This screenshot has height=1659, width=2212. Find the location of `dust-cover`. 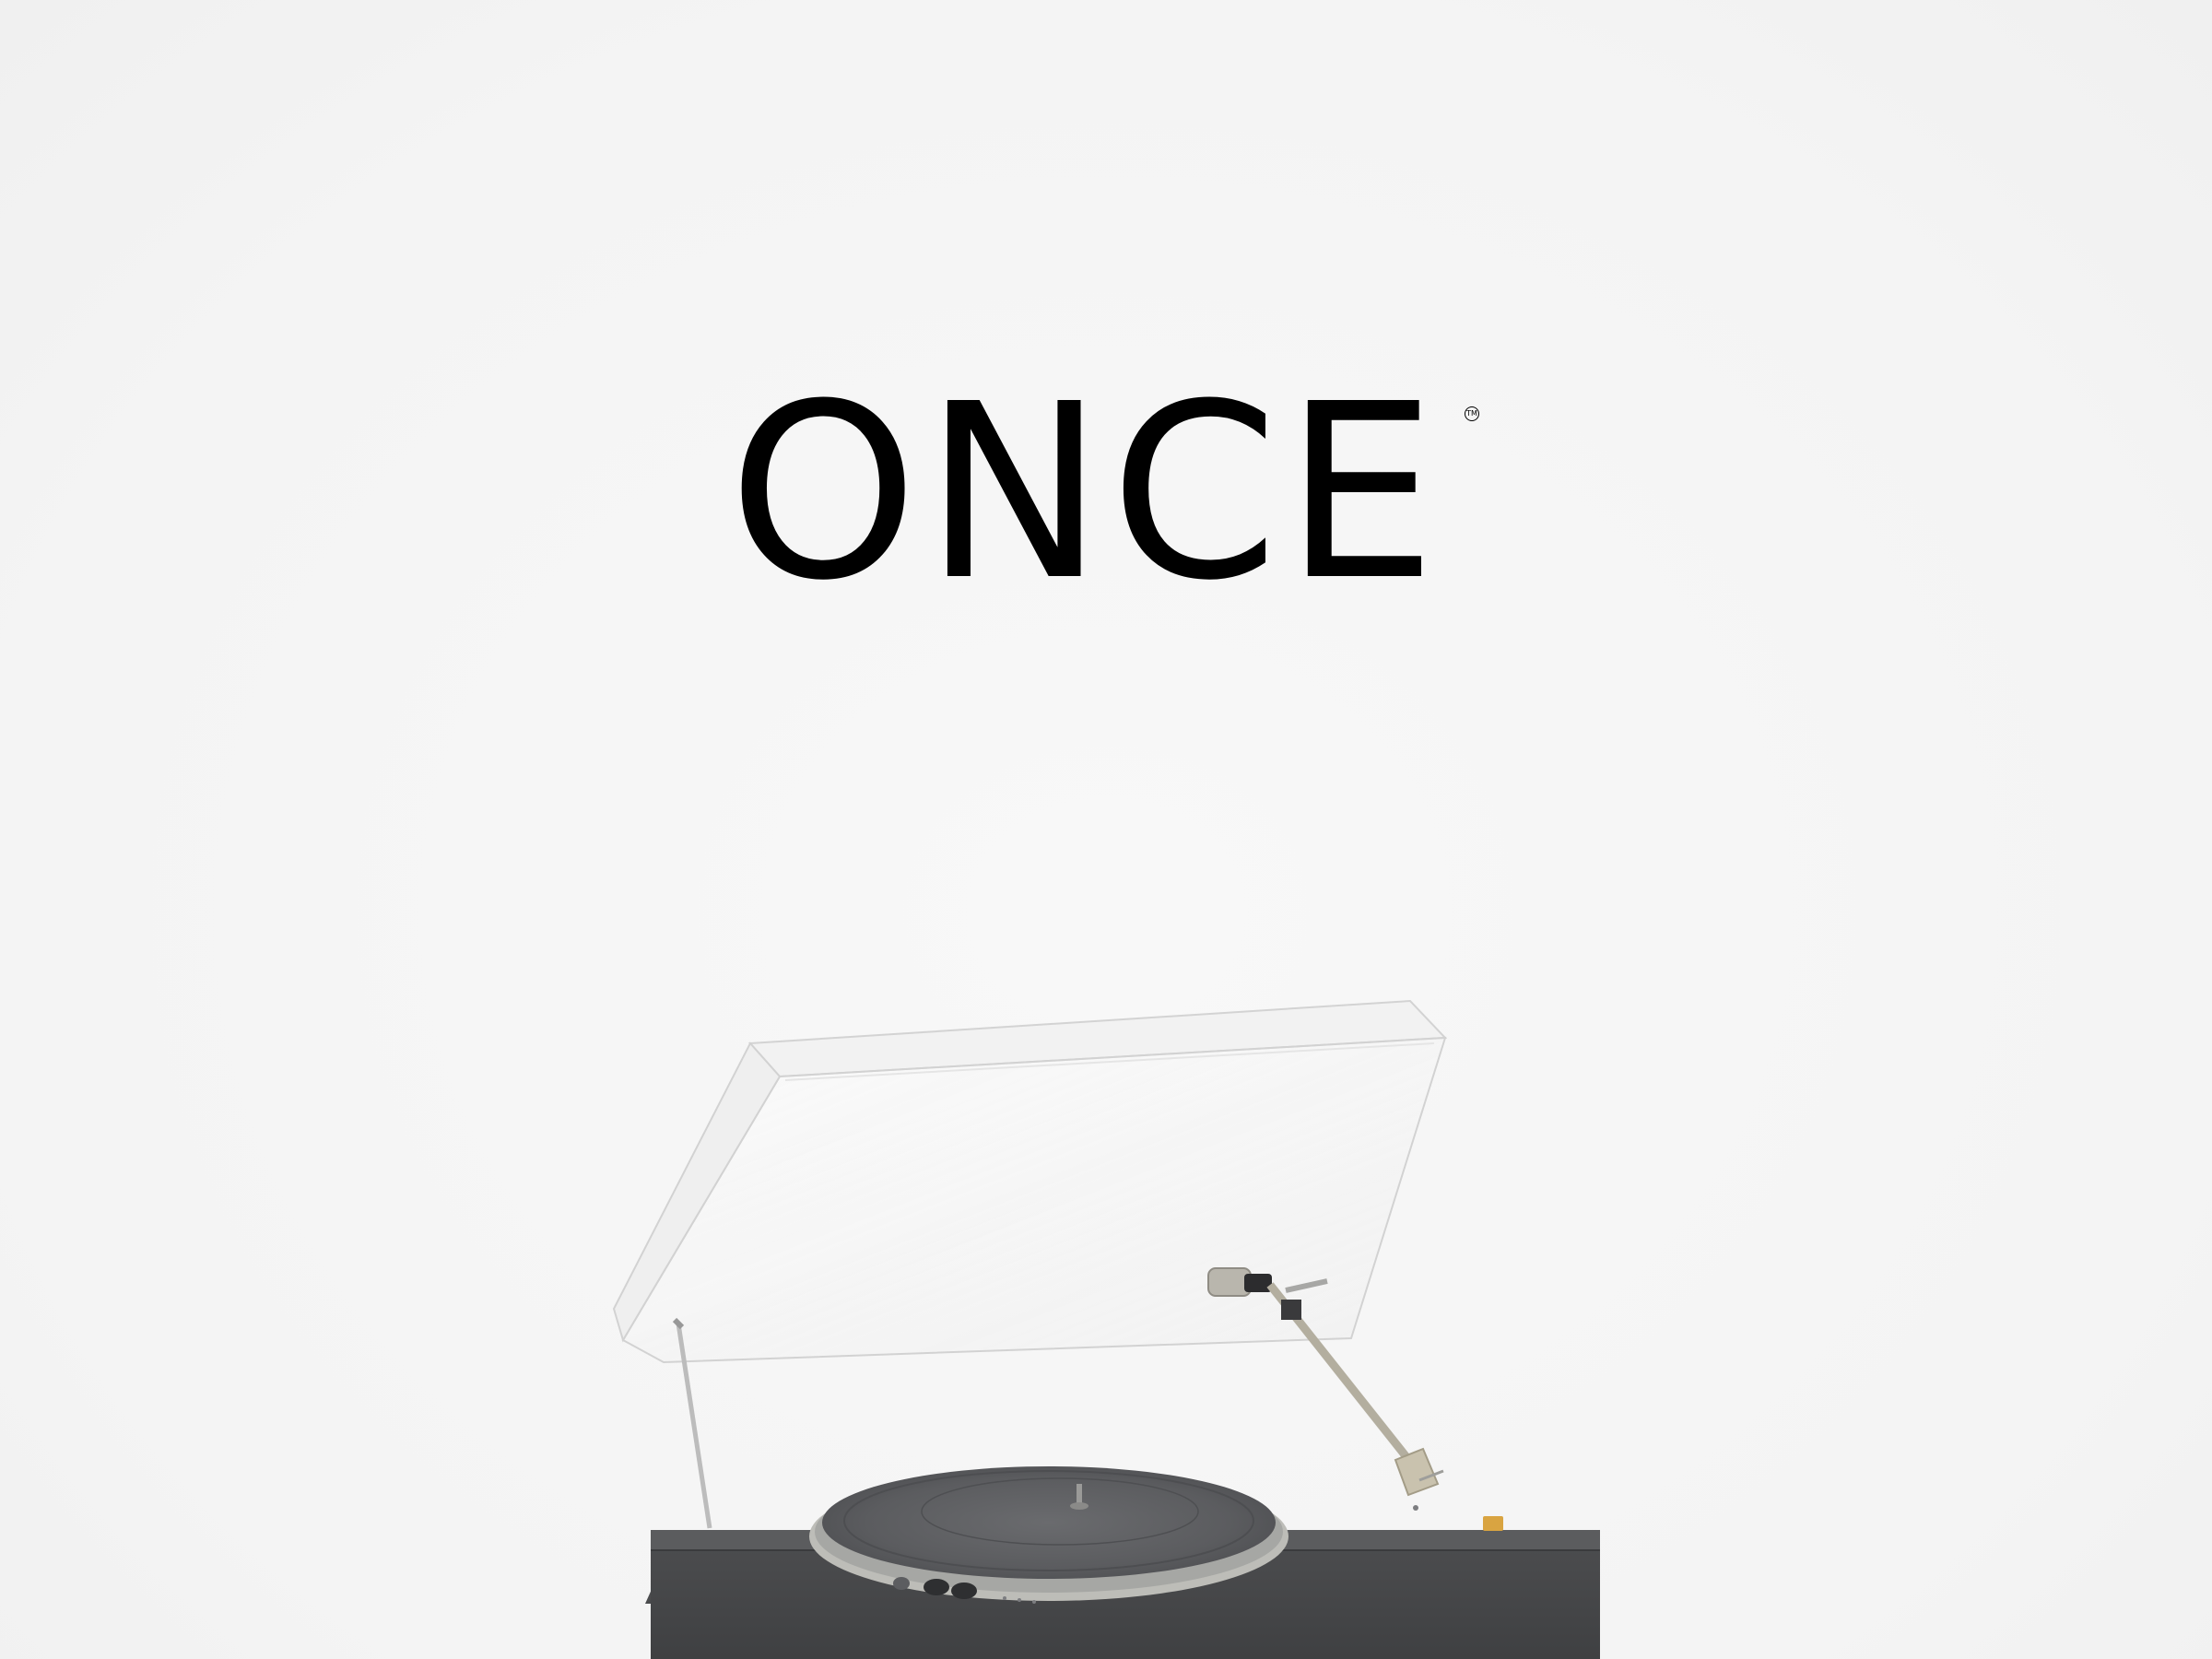

dust-cover is located at coordinates (1030, 1264).